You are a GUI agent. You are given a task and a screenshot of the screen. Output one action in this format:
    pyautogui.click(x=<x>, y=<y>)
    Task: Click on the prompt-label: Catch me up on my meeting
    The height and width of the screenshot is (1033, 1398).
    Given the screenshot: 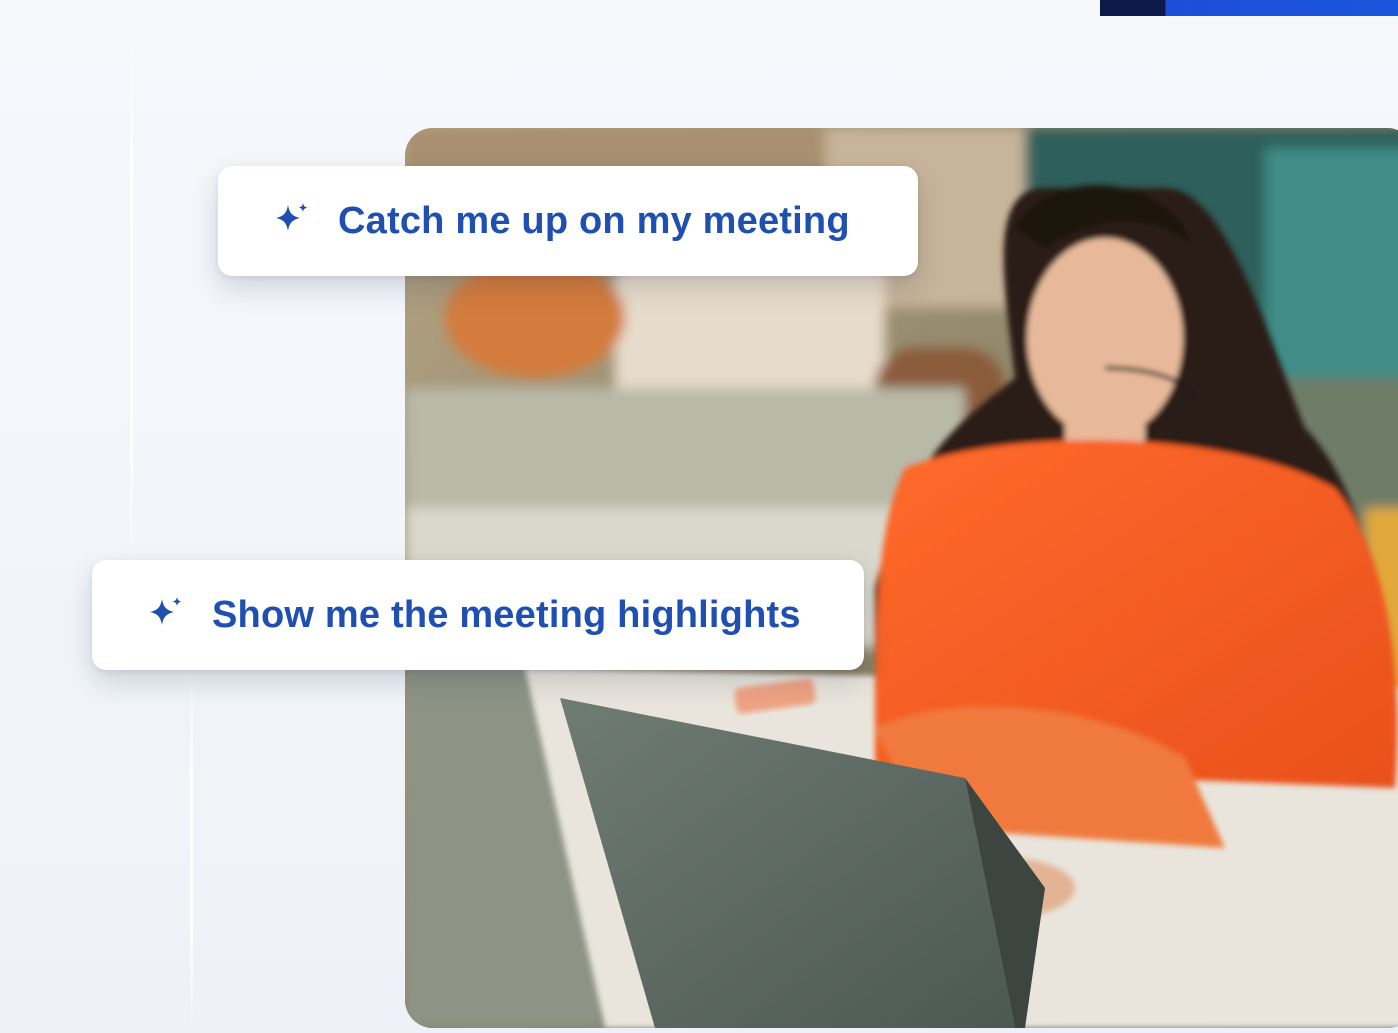 What is the action you would take?
    pyautogui.click(x=594, y=220)
    